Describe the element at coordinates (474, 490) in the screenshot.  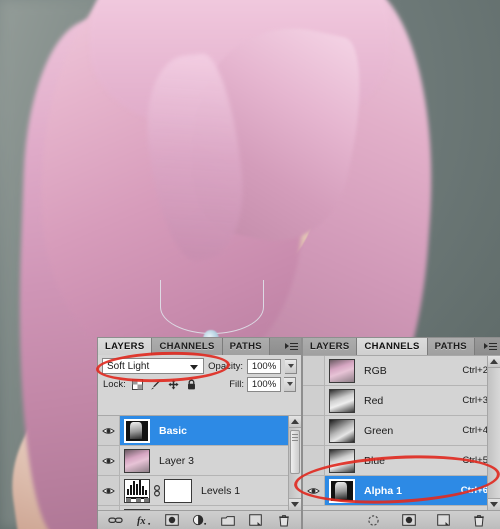
I see `channel-shortcut: Ctrl+6` at that location.